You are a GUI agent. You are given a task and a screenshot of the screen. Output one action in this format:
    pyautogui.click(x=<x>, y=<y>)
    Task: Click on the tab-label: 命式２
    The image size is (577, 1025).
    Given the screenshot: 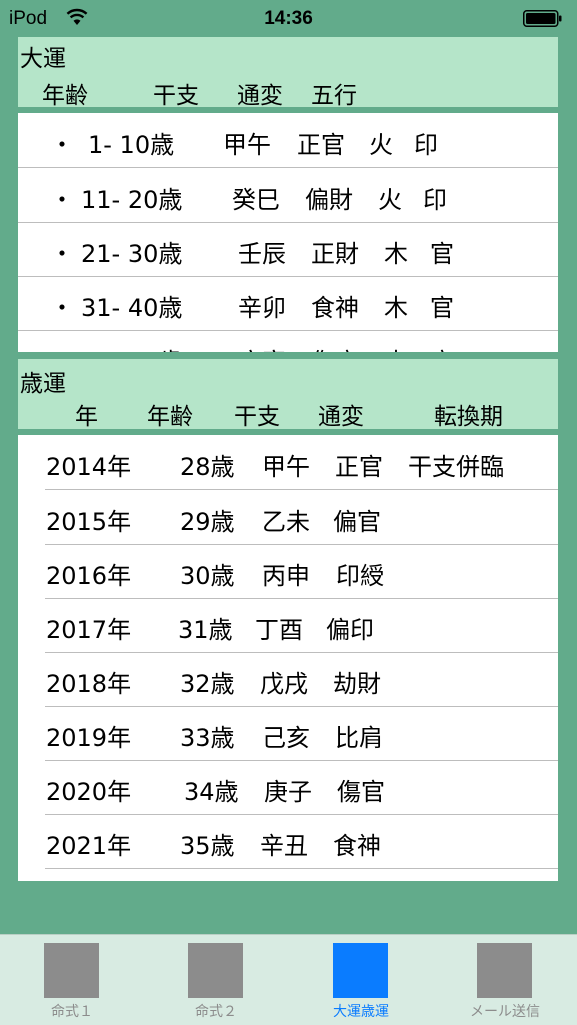 What is the action you would take?
    pyautogui.click(x=216, y=1012)
    